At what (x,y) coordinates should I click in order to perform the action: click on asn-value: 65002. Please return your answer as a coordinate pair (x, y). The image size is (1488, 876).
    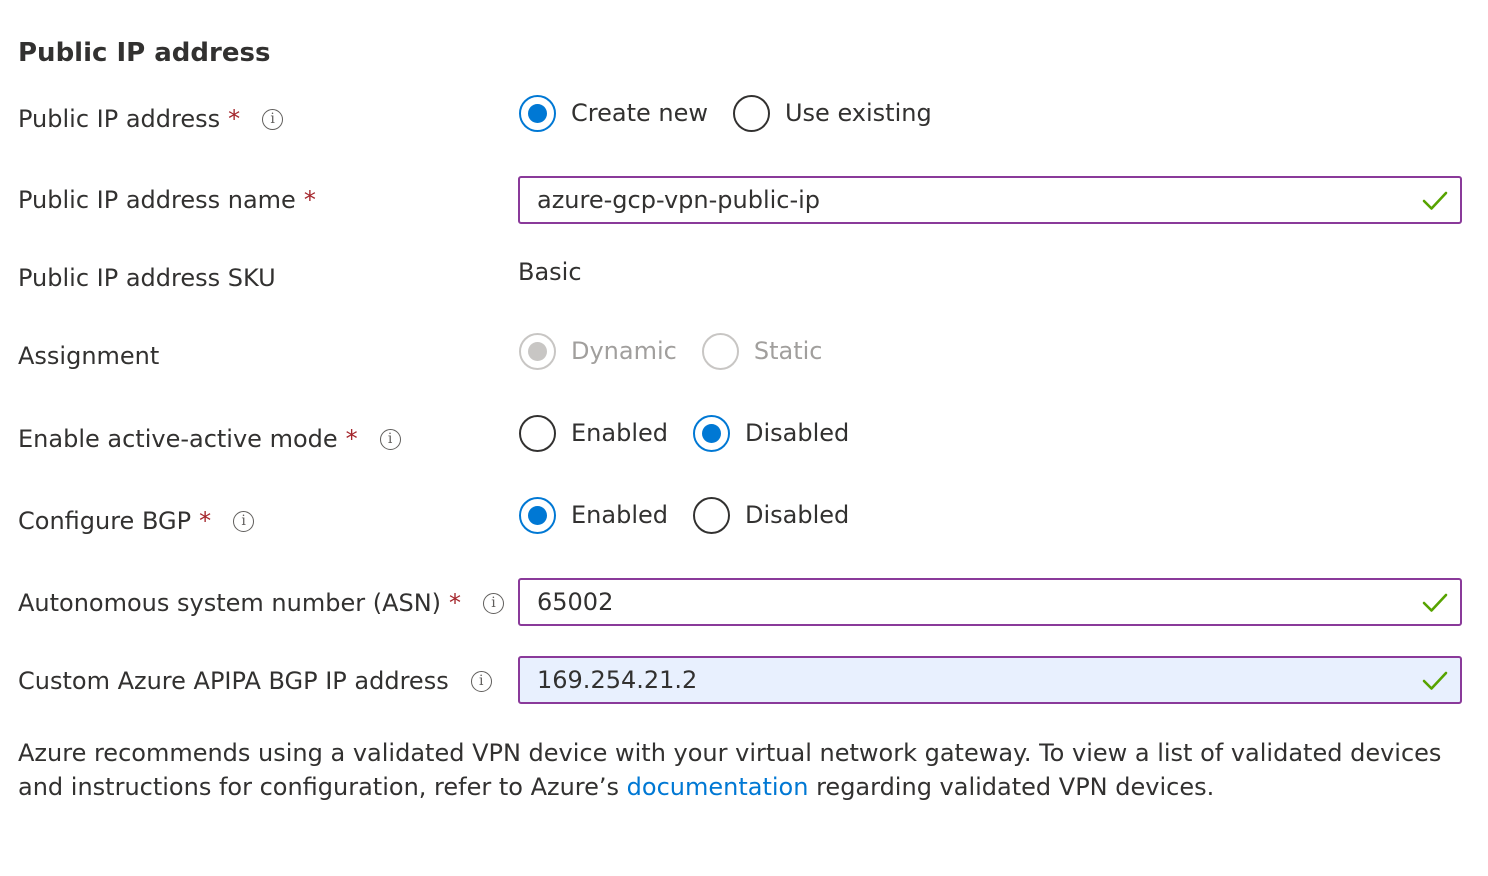
    Looking at the image, I should click on (575, 602).